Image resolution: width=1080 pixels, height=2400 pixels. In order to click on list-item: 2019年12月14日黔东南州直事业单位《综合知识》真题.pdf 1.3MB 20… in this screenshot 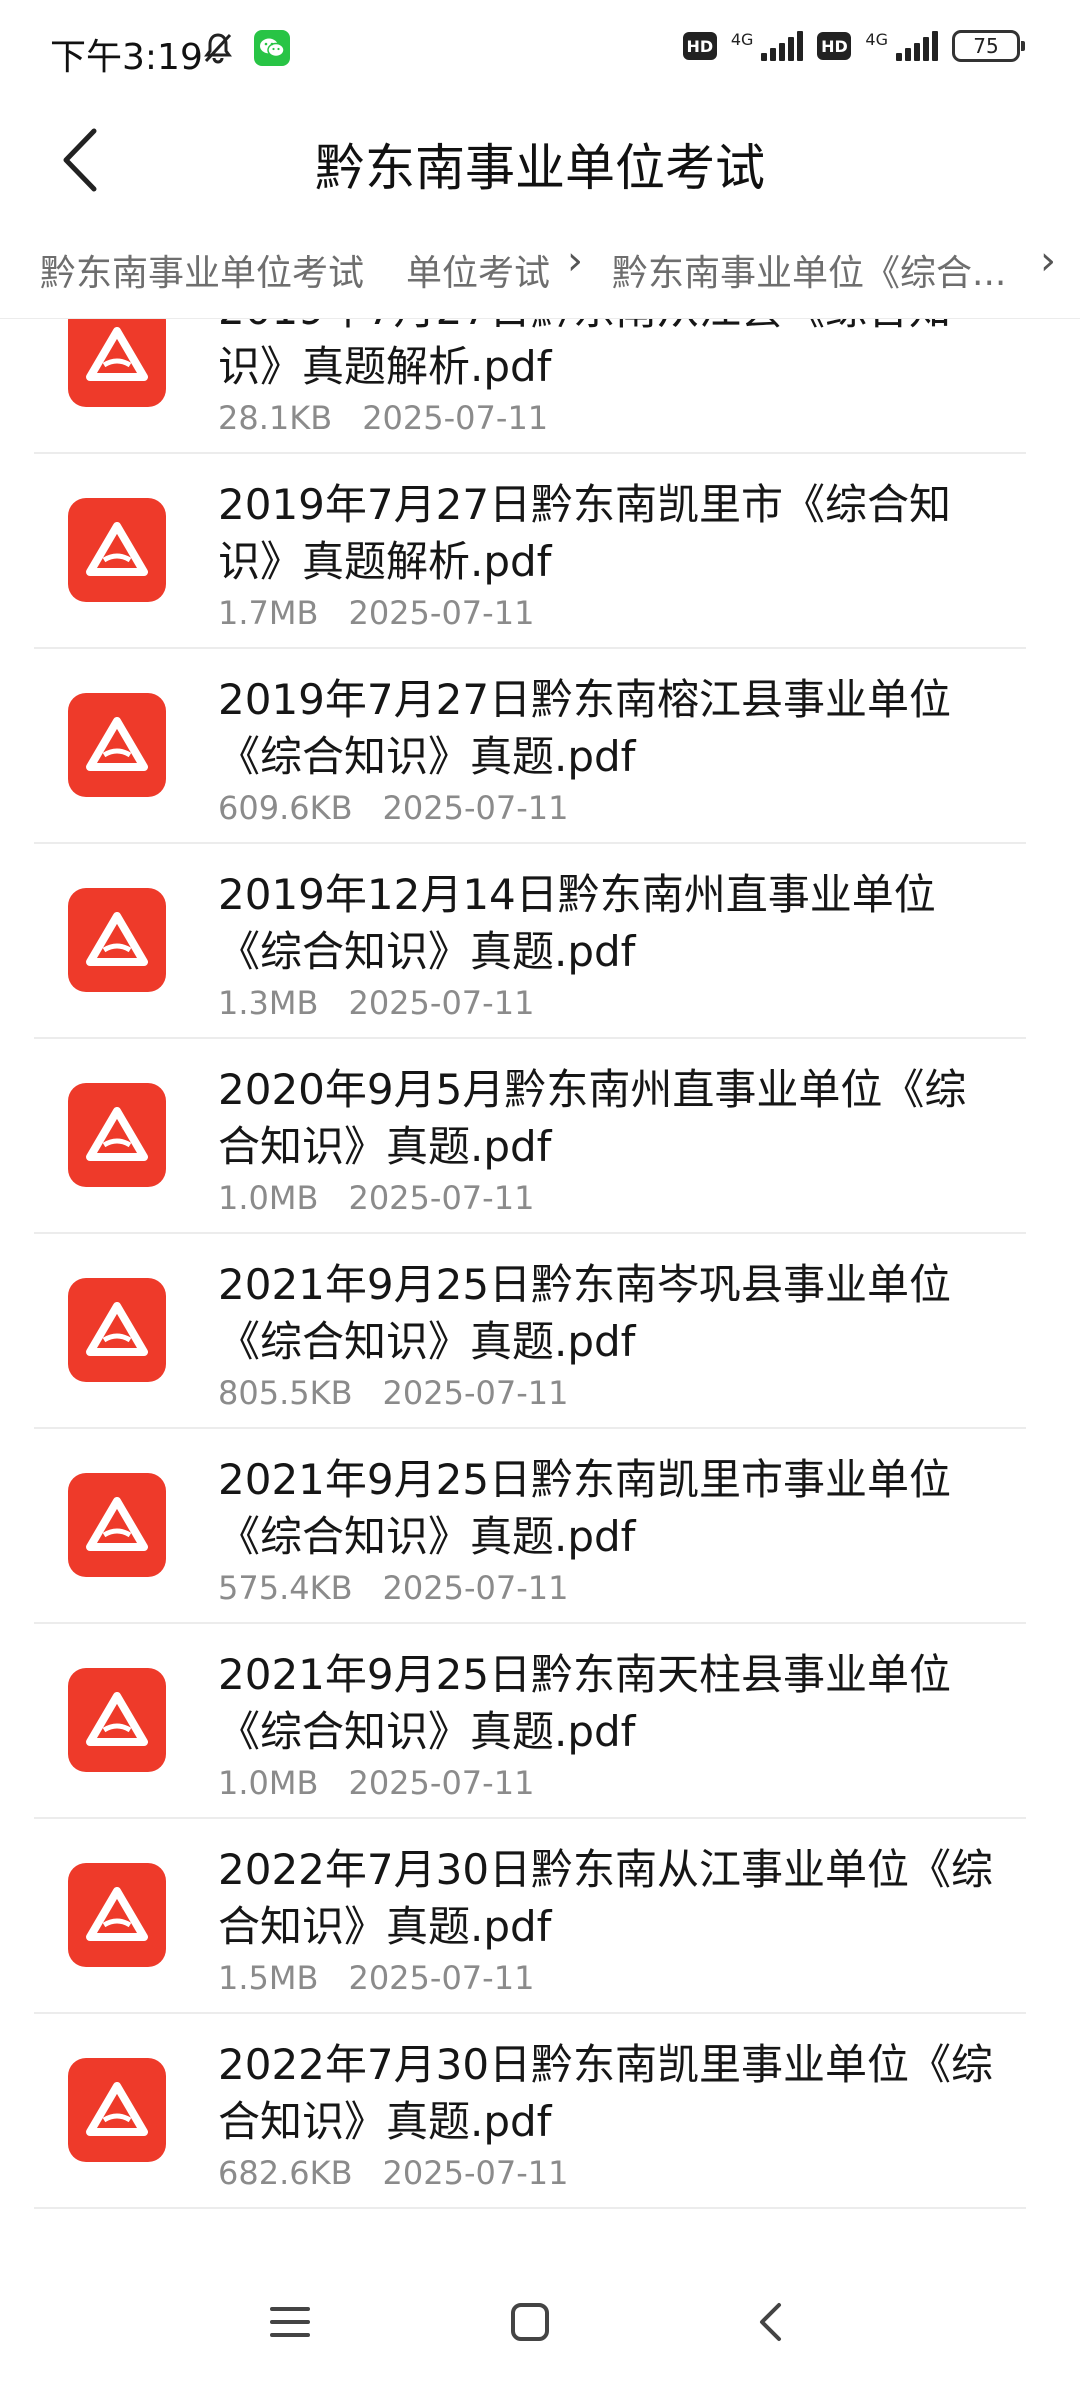, I will do `click(530, 941)`.